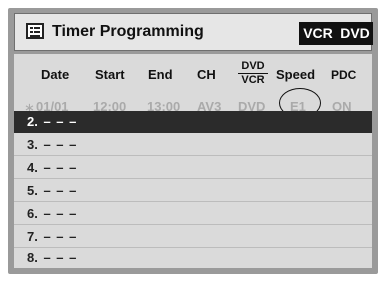  What do you see at coordinates (193, 191) in the screenshot?
I see `program-row-5: 5. – – –` at bounding box center [193, 191].